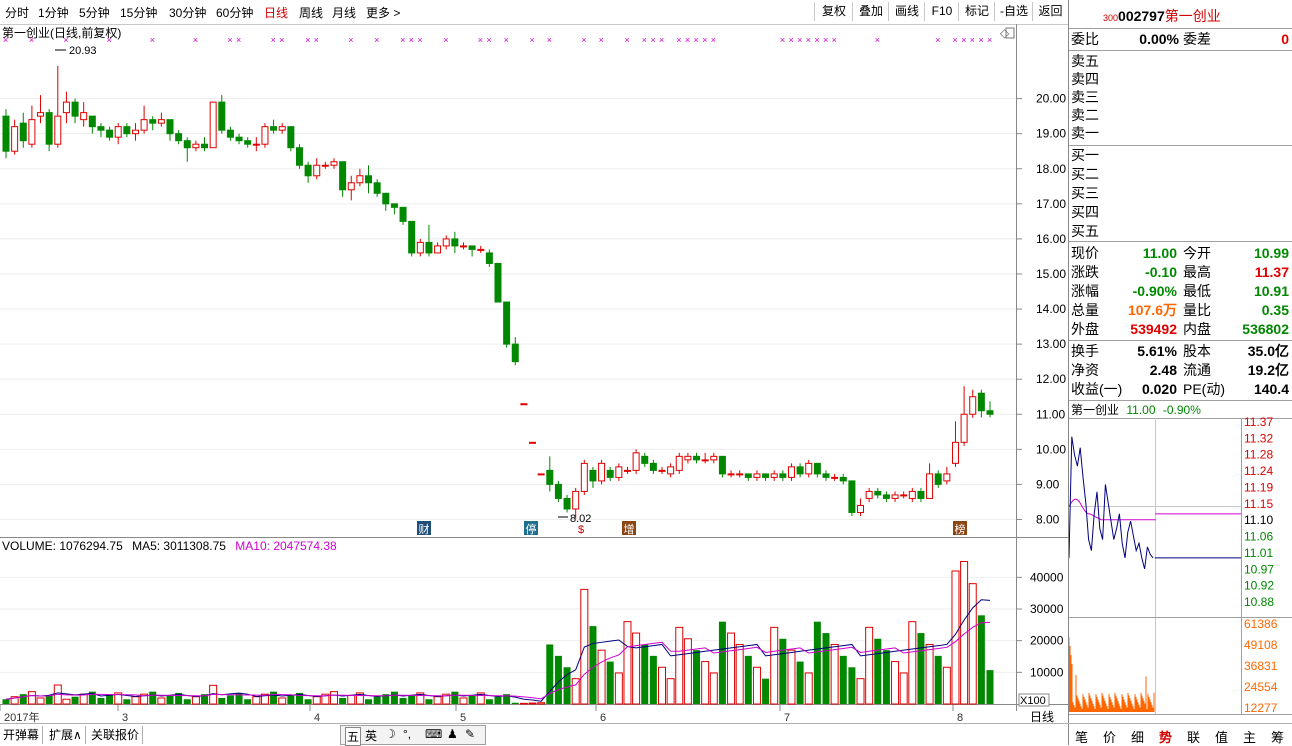 Image resolution: width=1292 pixels, height=746 pixels. I want to click on tab-trades: 笔, so click(1081, 736).